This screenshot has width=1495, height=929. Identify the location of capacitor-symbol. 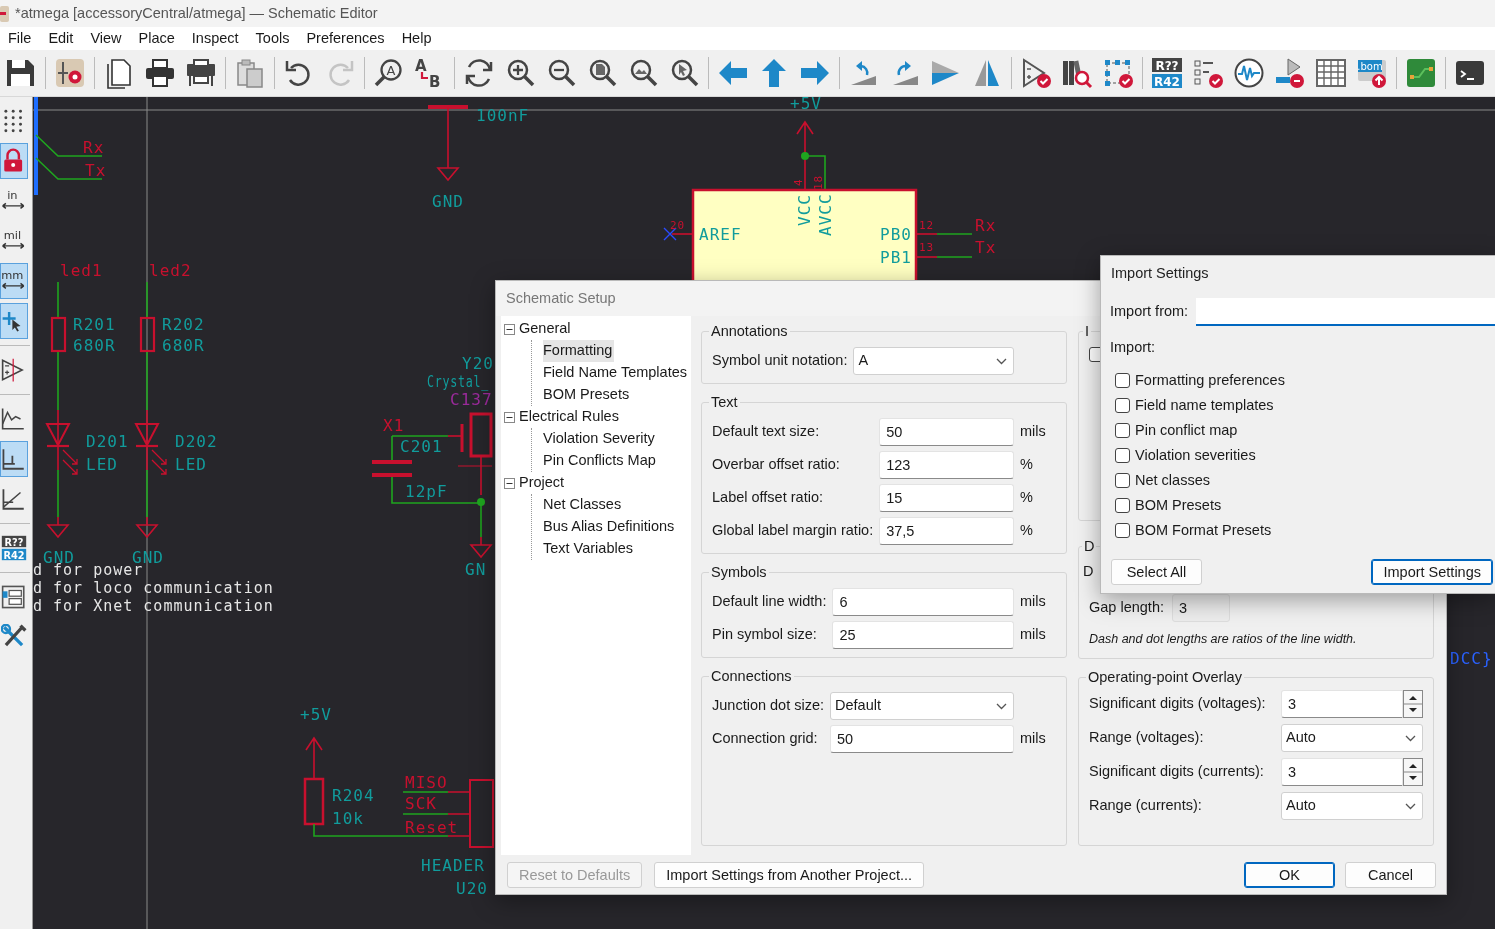
(448, 133).